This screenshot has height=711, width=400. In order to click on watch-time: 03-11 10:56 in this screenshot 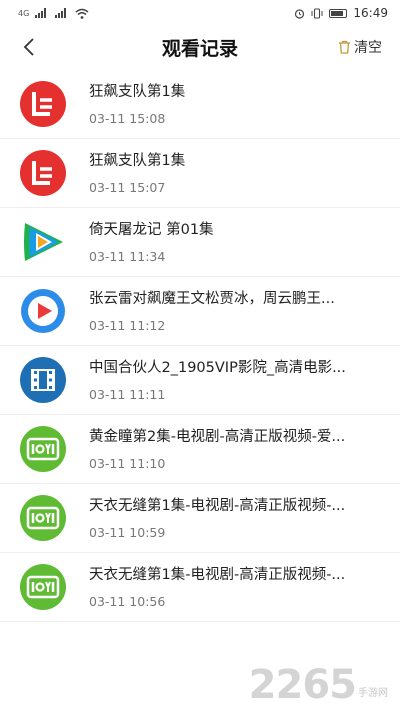, I will do `click(127, 601)`.